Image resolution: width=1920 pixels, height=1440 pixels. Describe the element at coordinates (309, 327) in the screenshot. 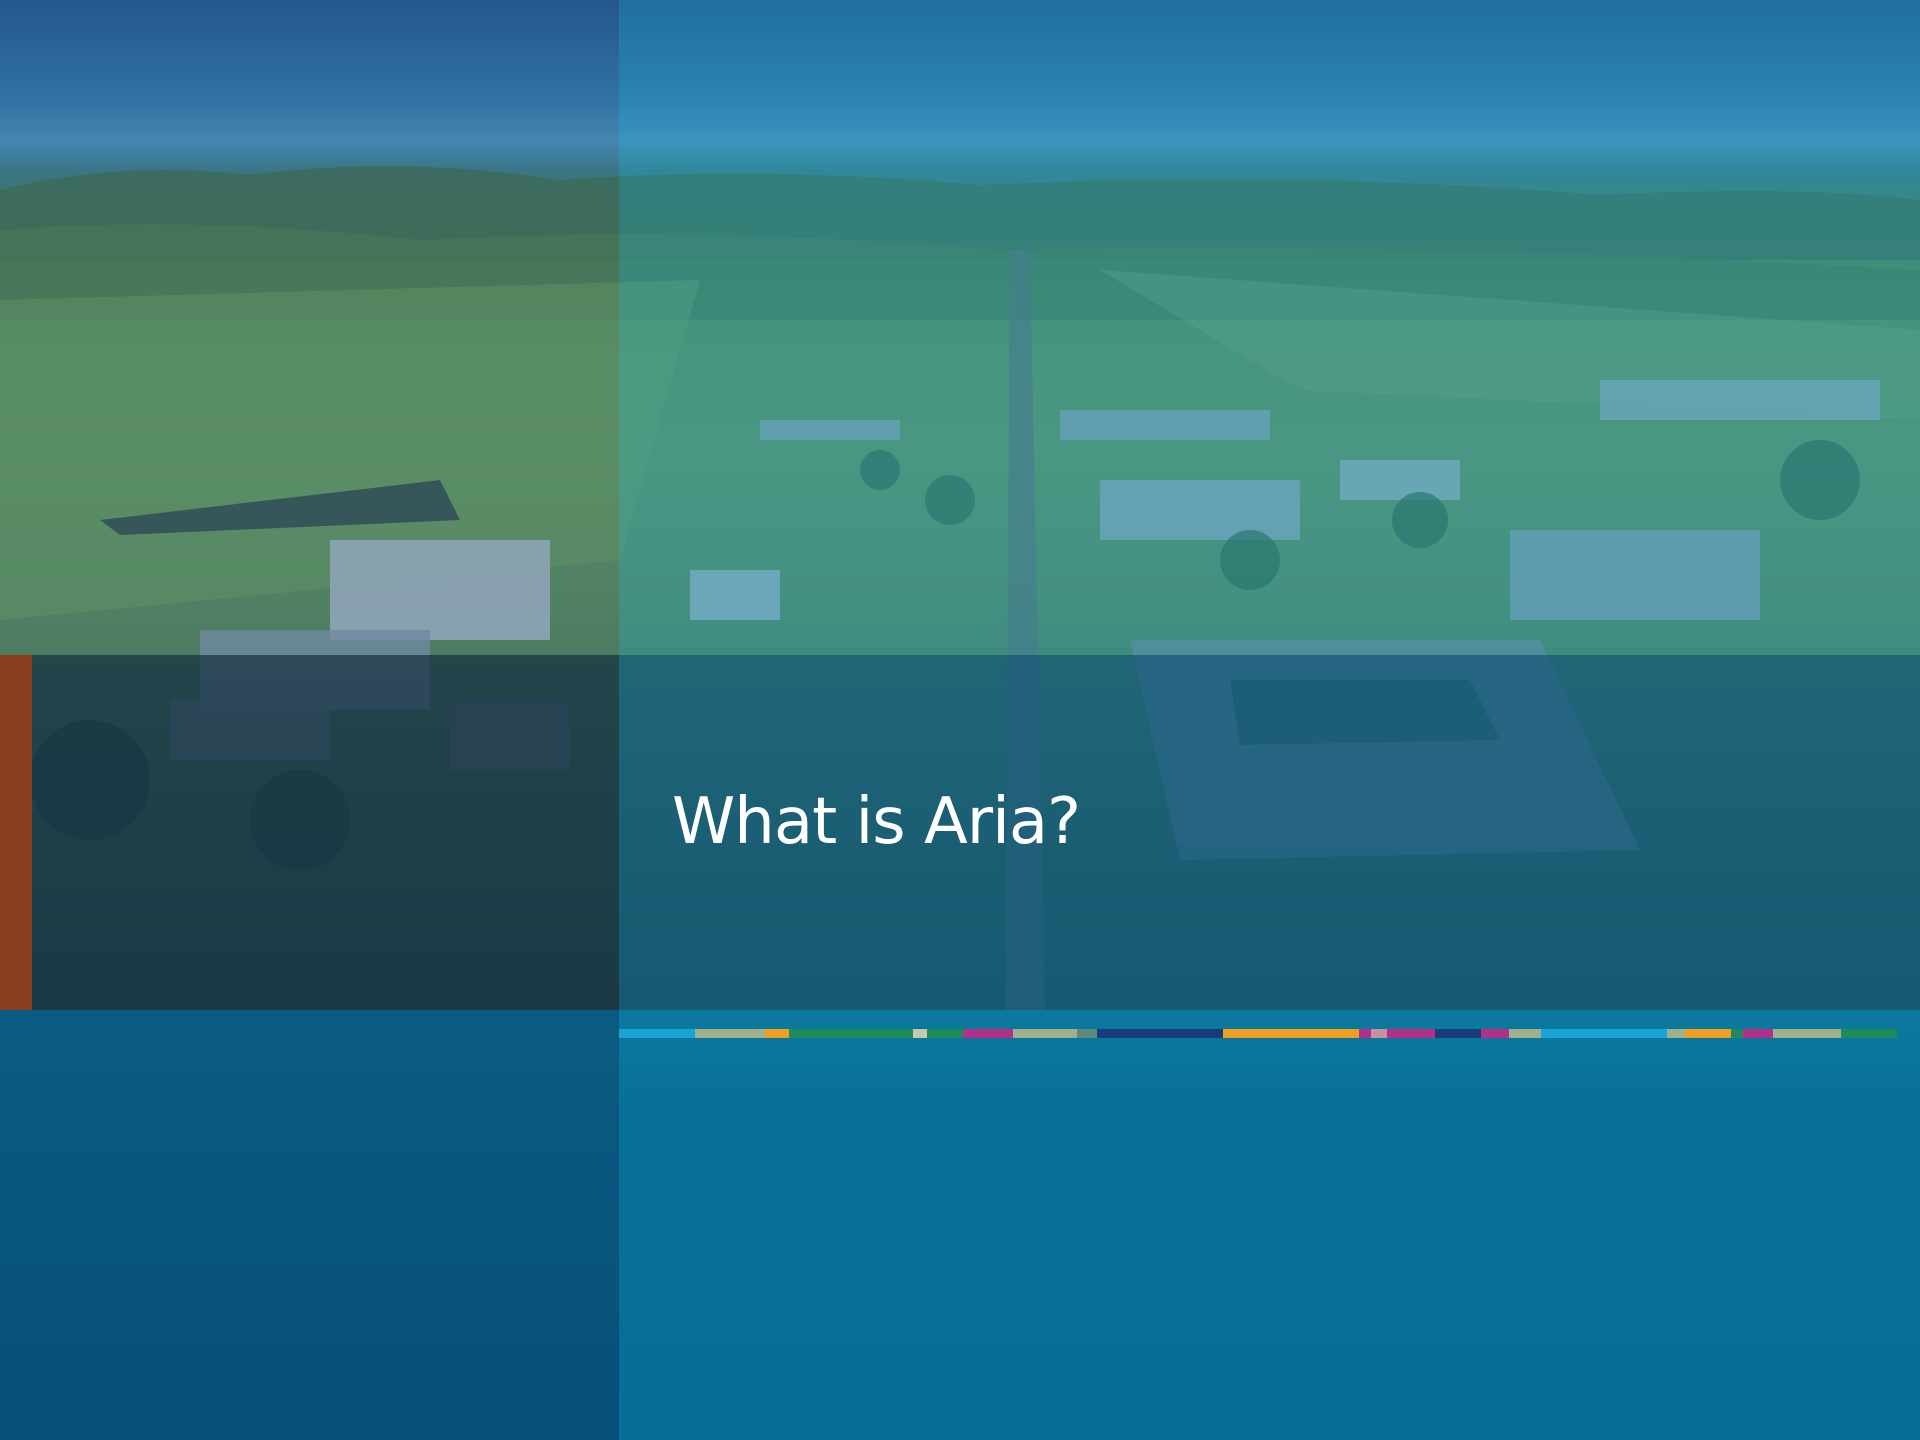

I see `photo-tint-left` at that location.